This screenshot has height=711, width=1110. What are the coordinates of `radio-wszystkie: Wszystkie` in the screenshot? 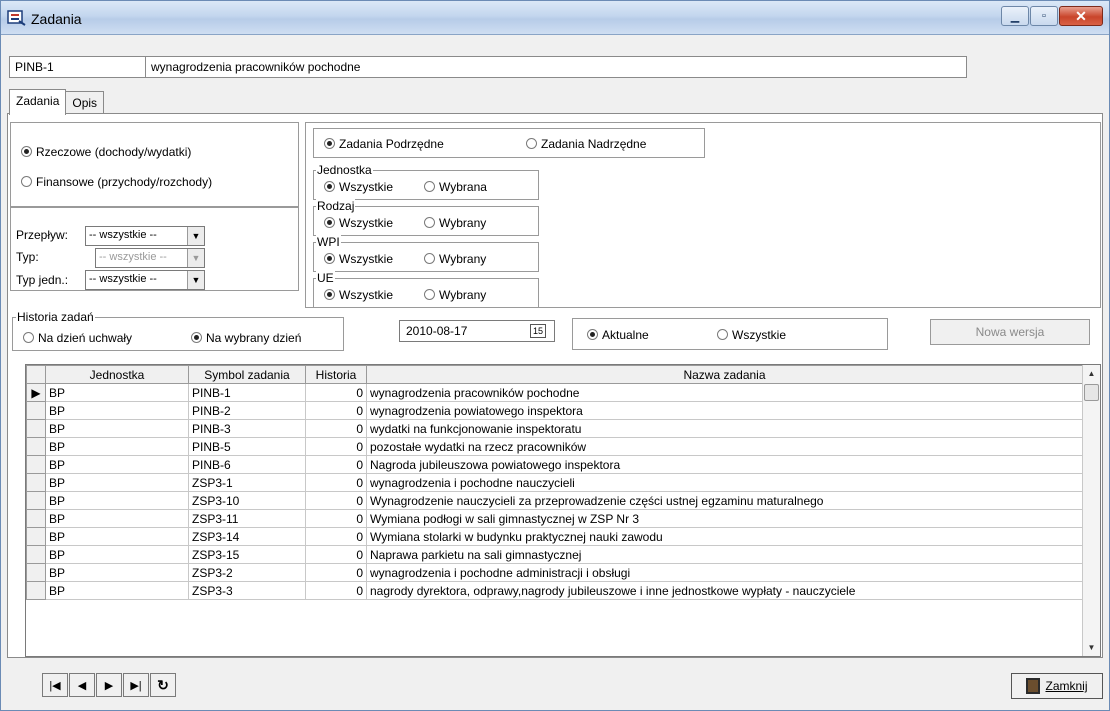 It's located at (751, 335).